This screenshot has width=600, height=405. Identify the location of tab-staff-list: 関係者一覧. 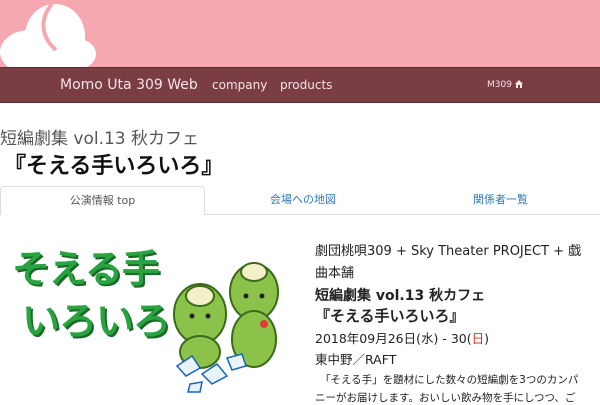
(500, 200).